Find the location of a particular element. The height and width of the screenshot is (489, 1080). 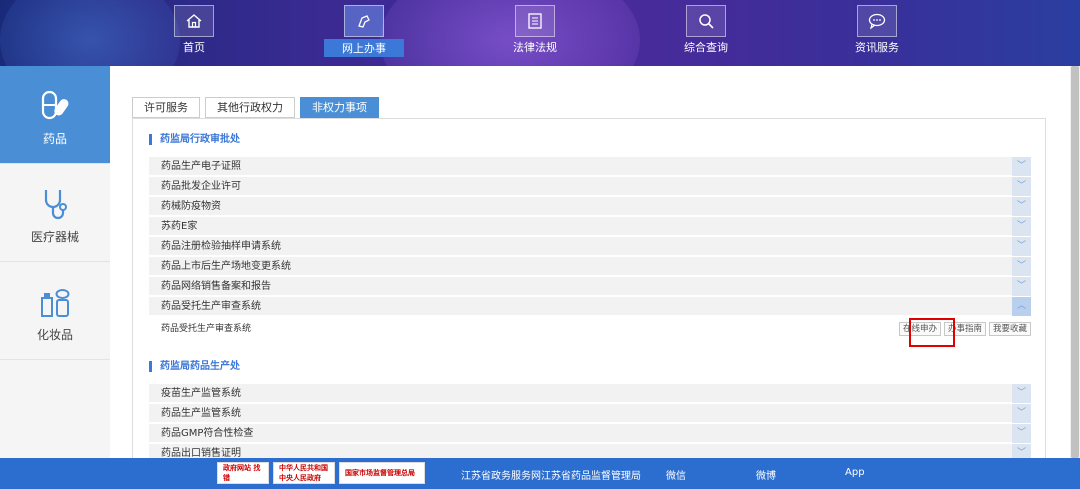

nav-laws: 法律法规 is located at coordinates (535, 29).